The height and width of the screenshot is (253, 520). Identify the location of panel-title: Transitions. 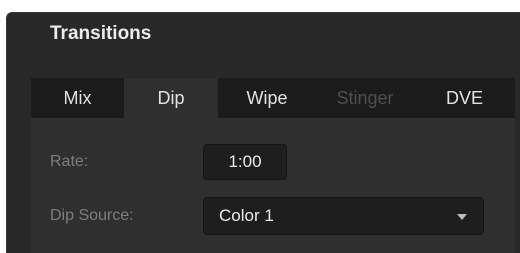
(101, 33).